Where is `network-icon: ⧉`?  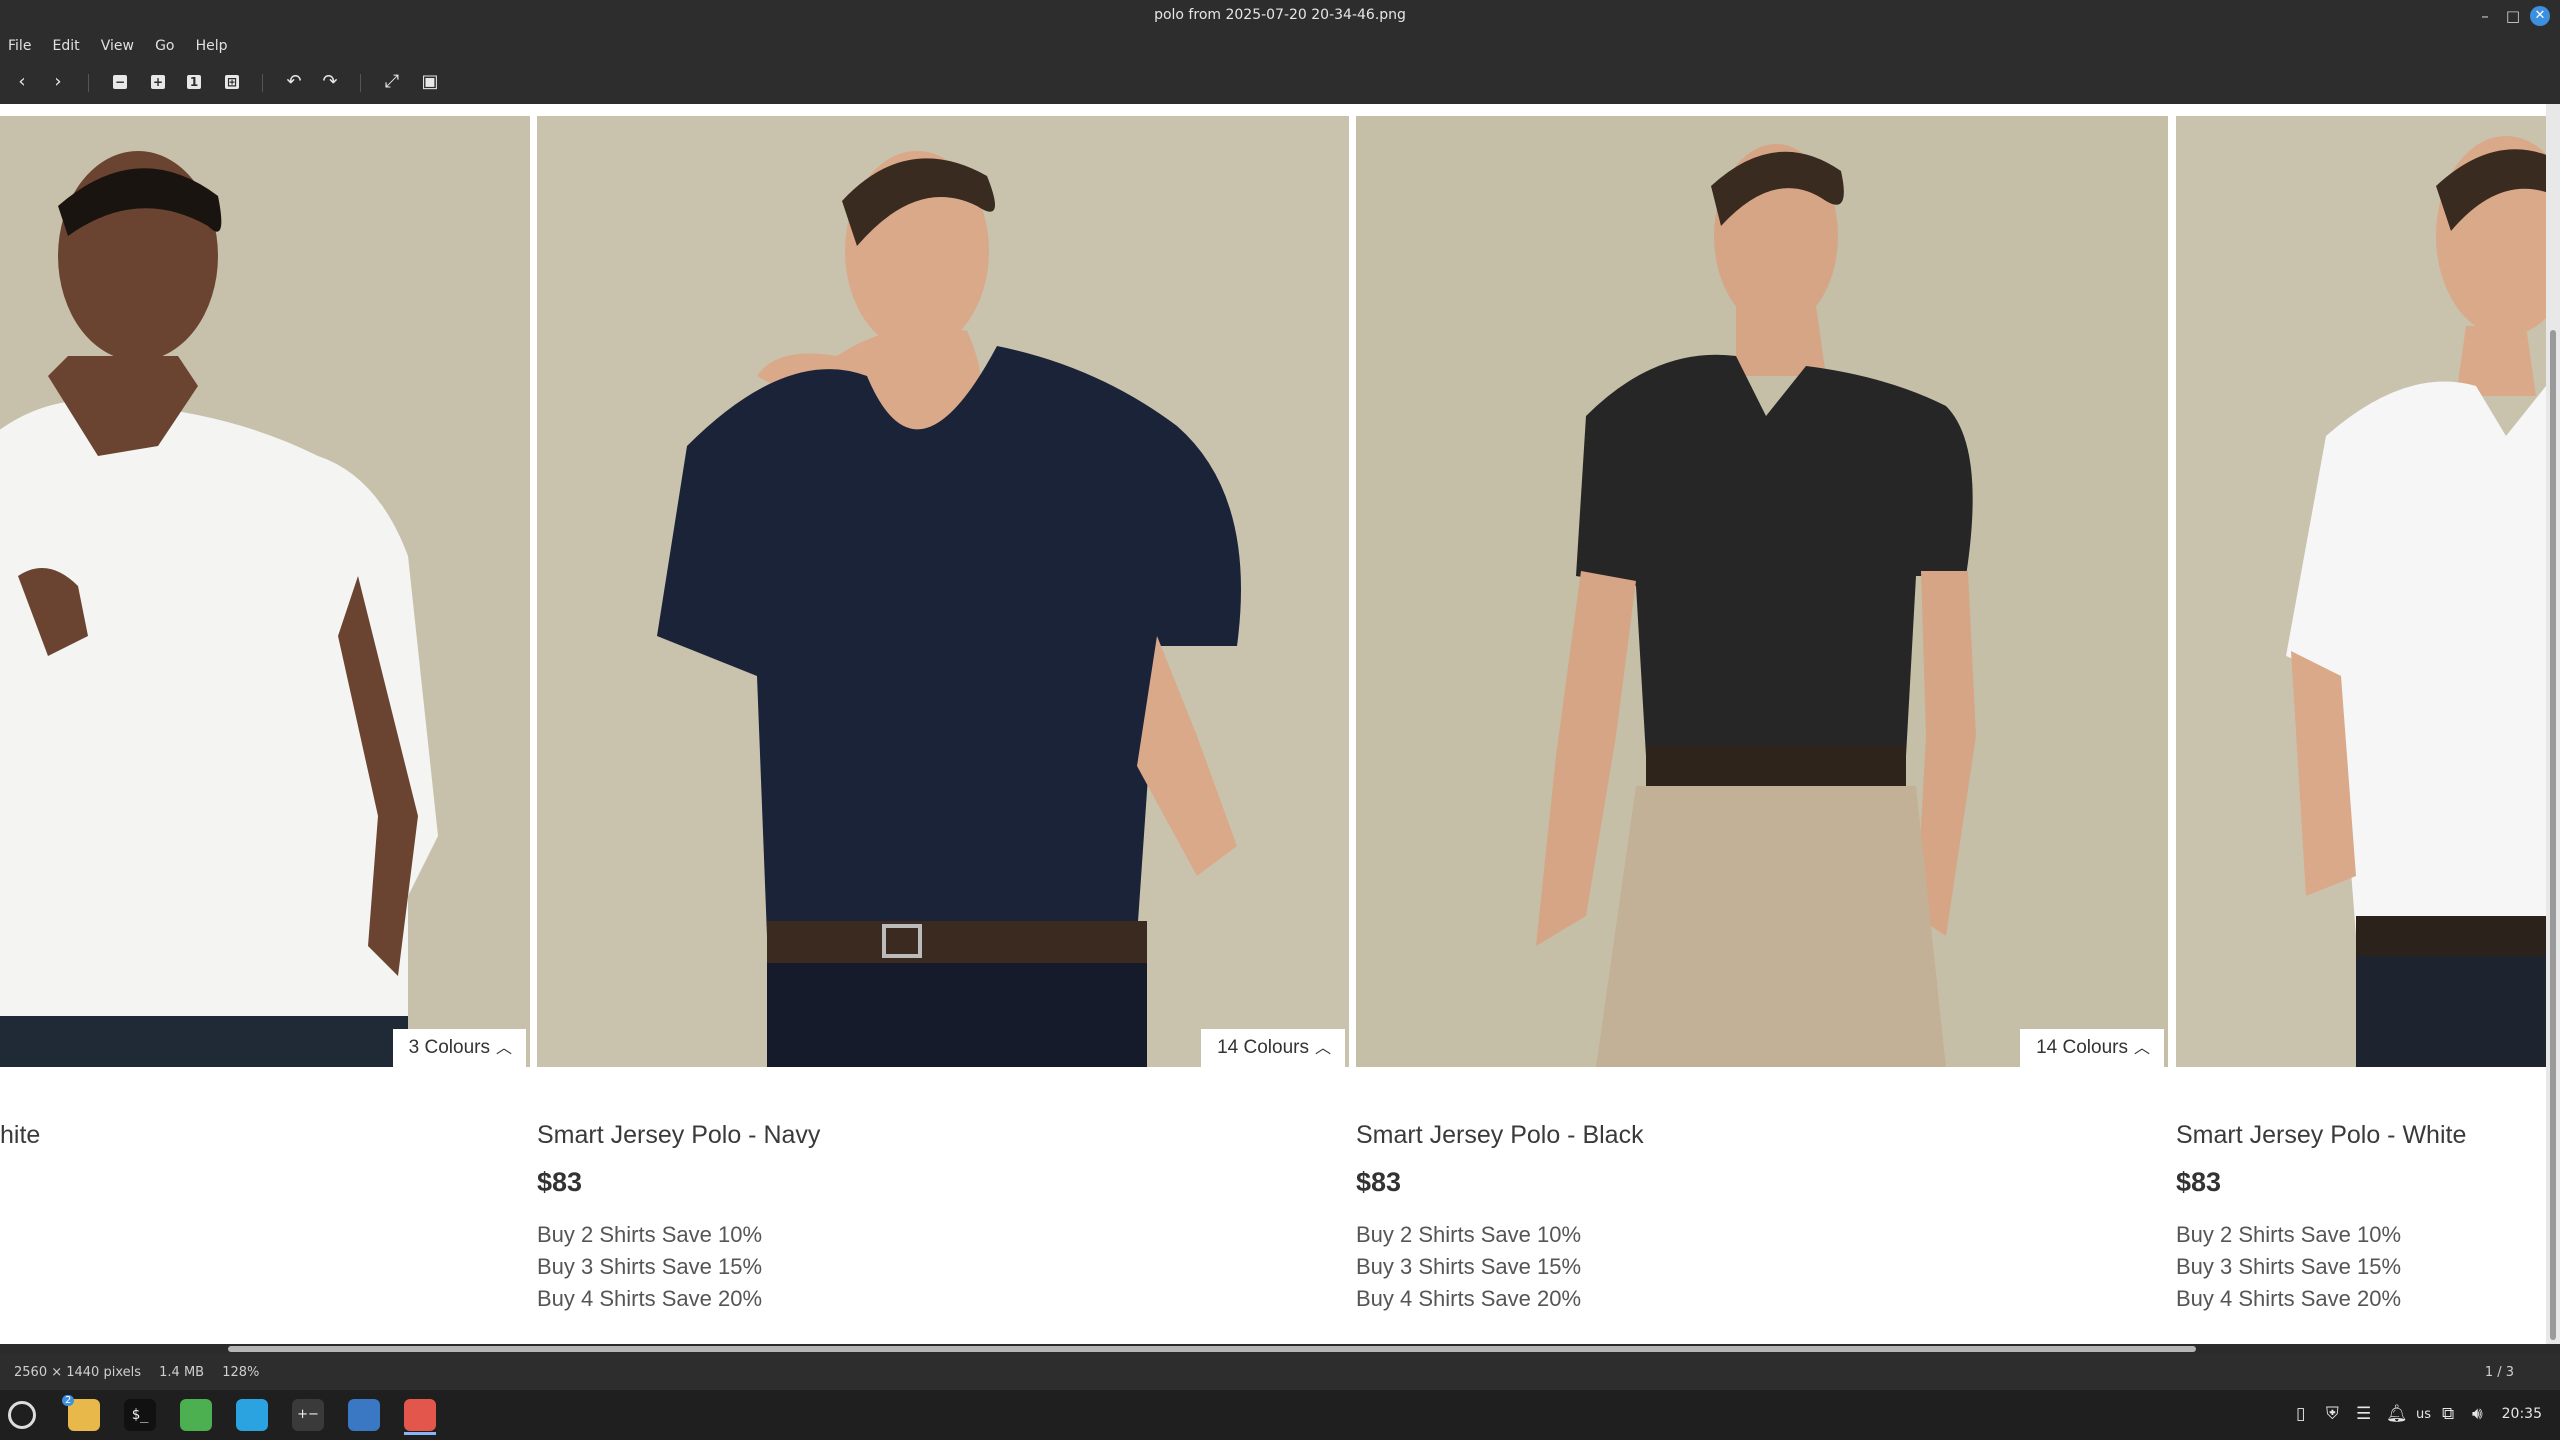
network-icon: ⧉ is located at coordinates (2448, 1414).